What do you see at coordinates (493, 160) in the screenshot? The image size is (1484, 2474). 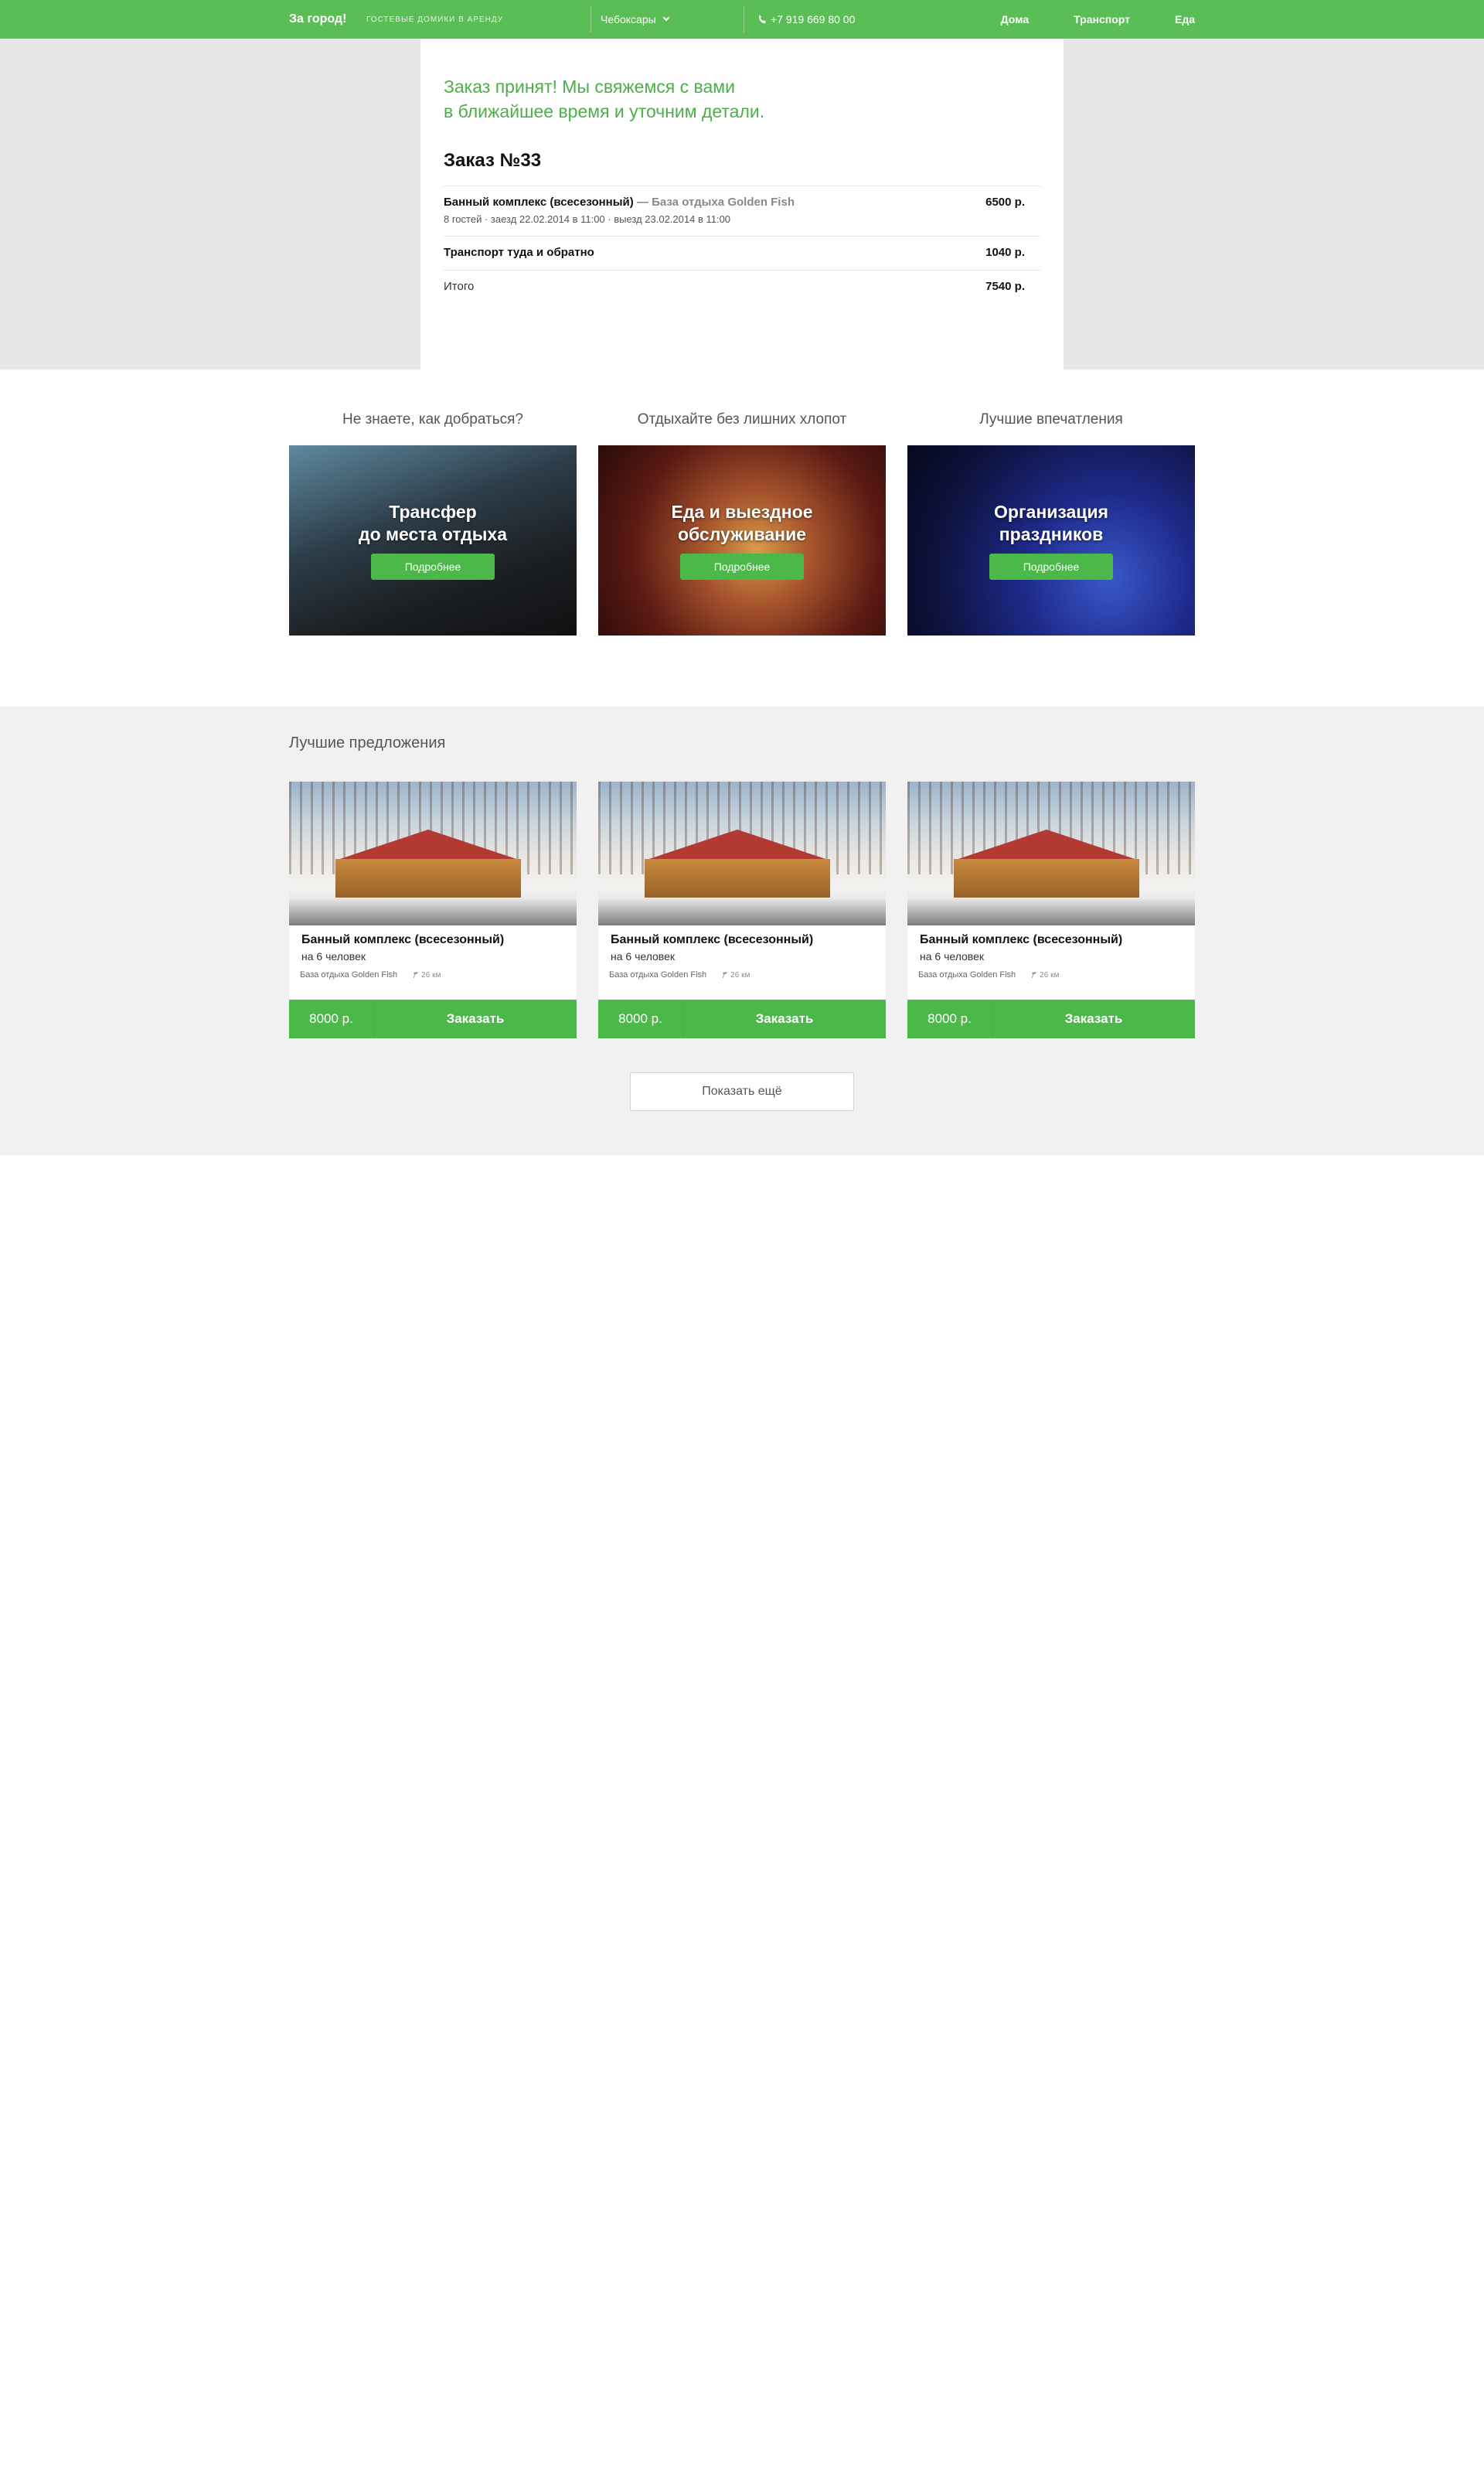 I see `order-title: Заказ №33` at bounding box center [493, 160].